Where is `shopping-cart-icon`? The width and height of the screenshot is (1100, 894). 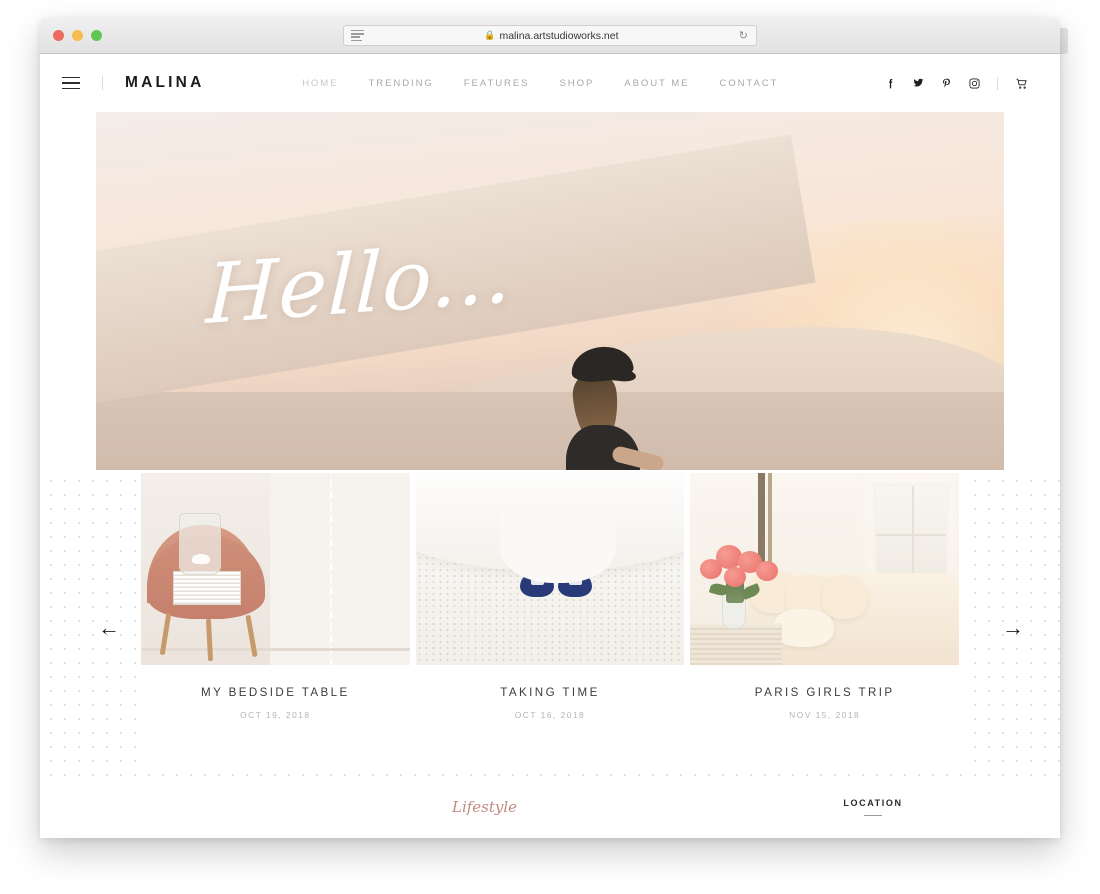
shopping-cart-icon is located at coordinates (1021, 83).